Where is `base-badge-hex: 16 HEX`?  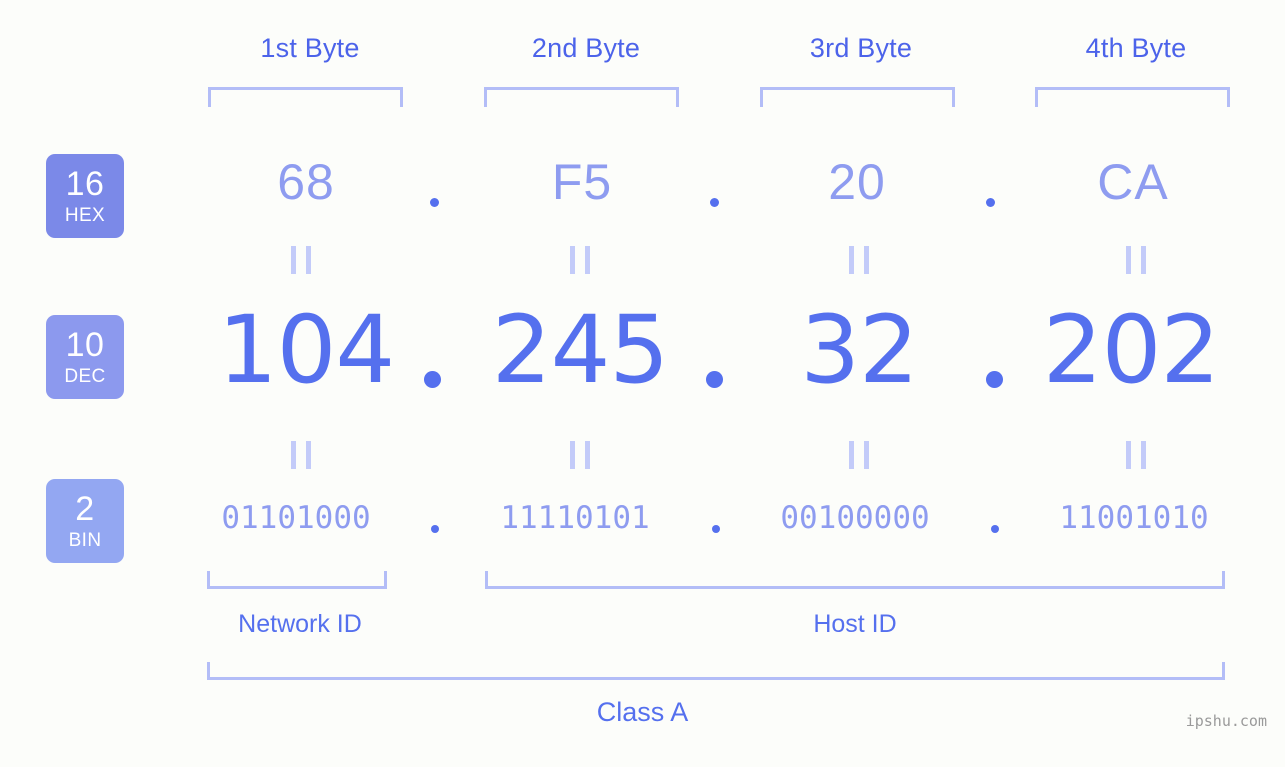 base-badge-hex: 16 HEX is located at coordinates (85, 196).